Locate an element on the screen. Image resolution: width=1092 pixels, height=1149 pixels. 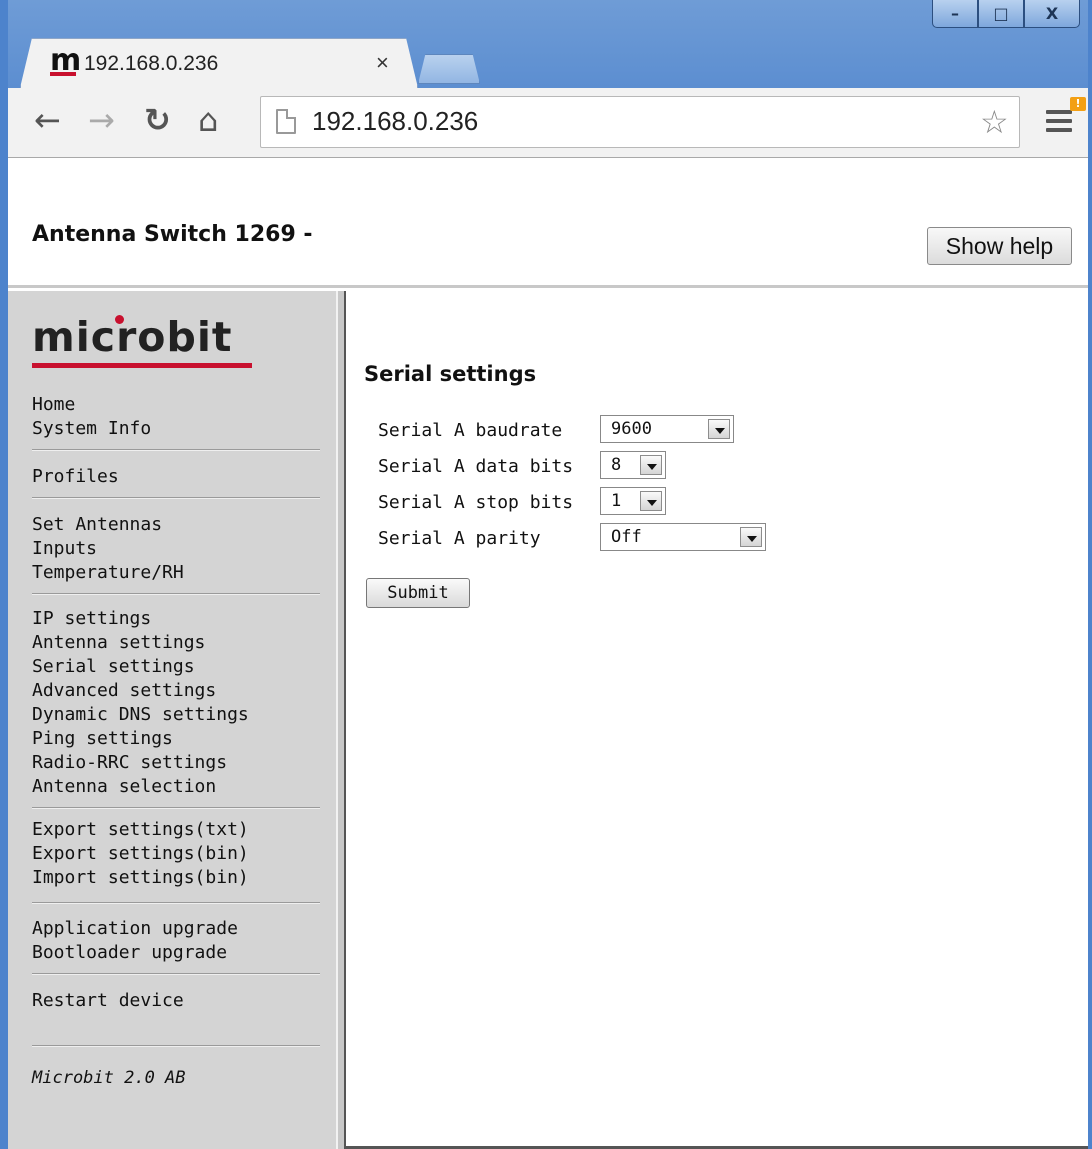
baudrate-value: 9600 is located at coordinates (631, 429).